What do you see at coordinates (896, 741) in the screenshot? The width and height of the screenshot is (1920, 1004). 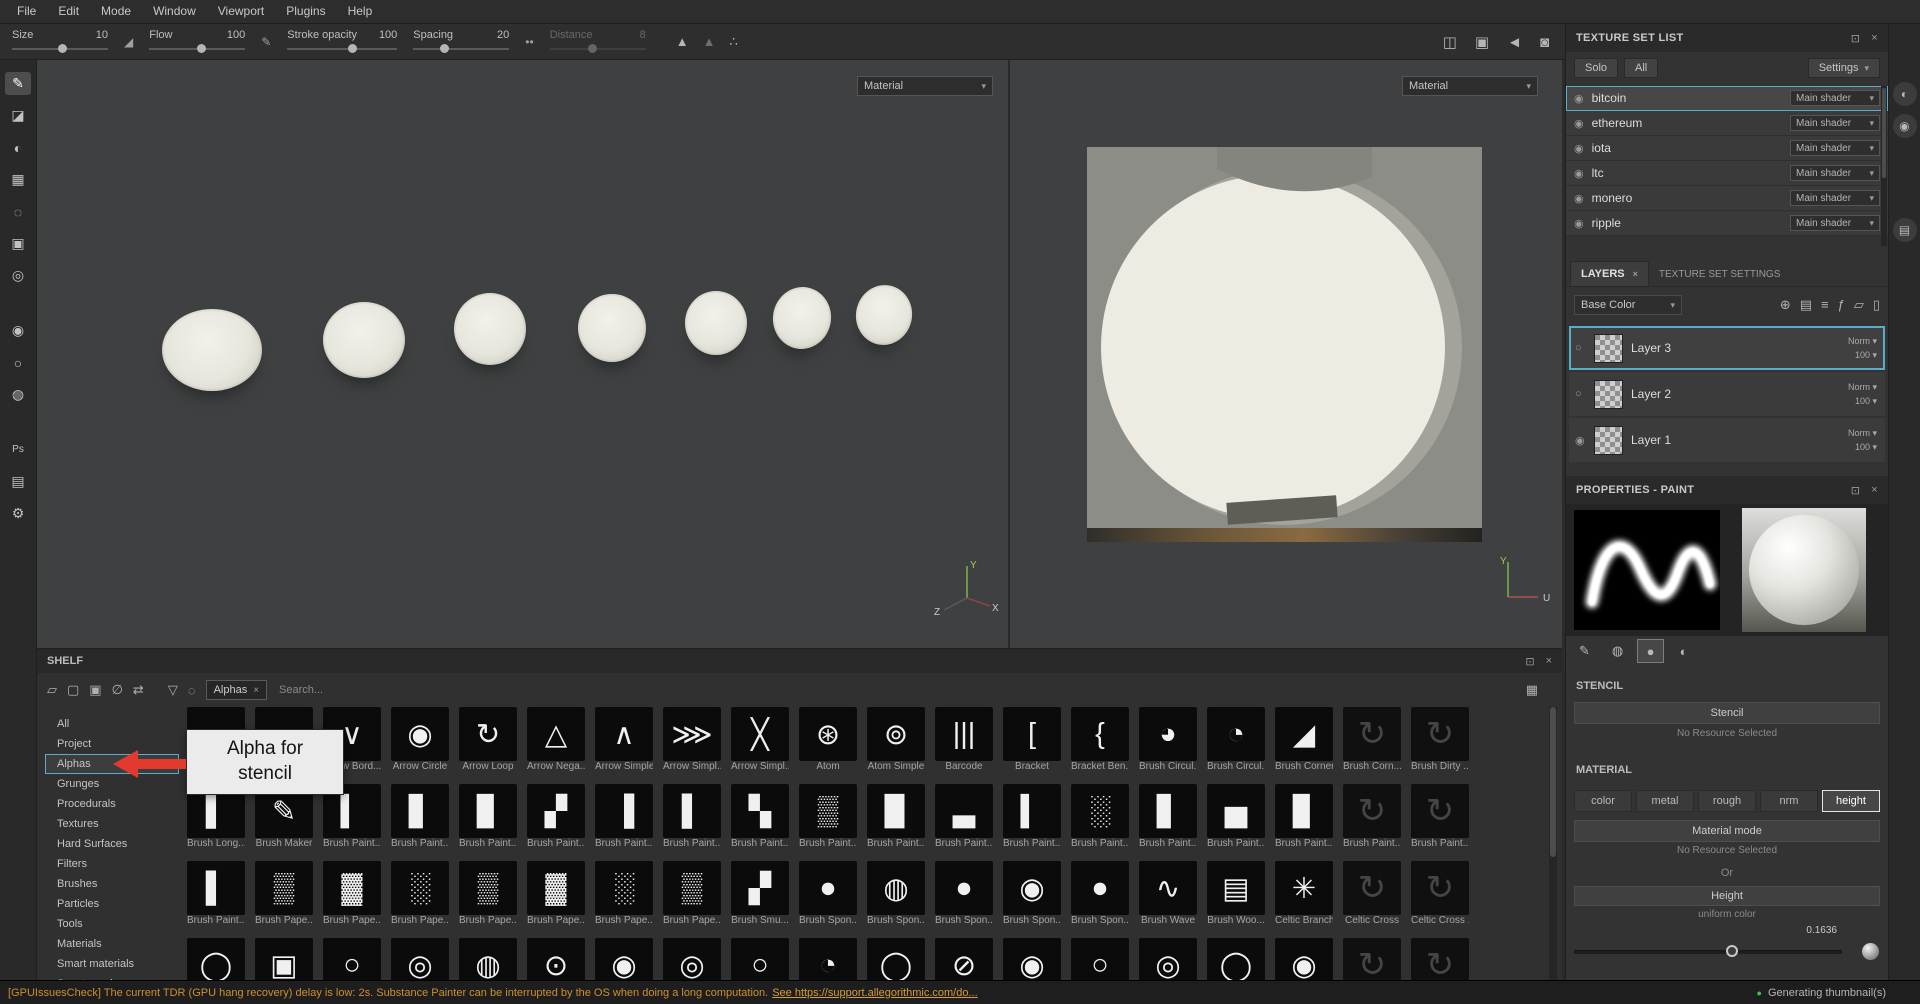 I see `shelf-item-atom-simple: ⊚ Atom Simple` at bounding box center [896, 741].